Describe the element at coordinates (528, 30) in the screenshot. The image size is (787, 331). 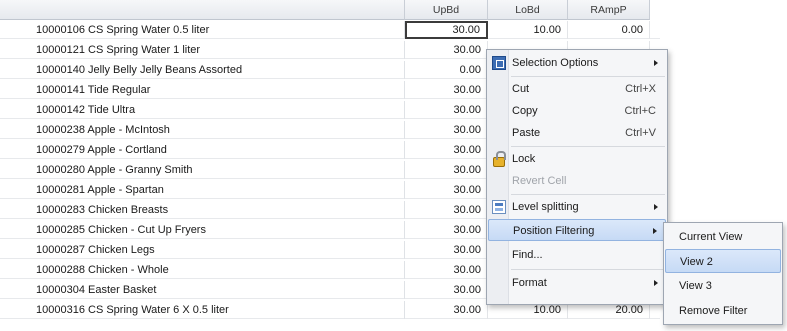
I see `lobd-cell: 10.00` at that location.